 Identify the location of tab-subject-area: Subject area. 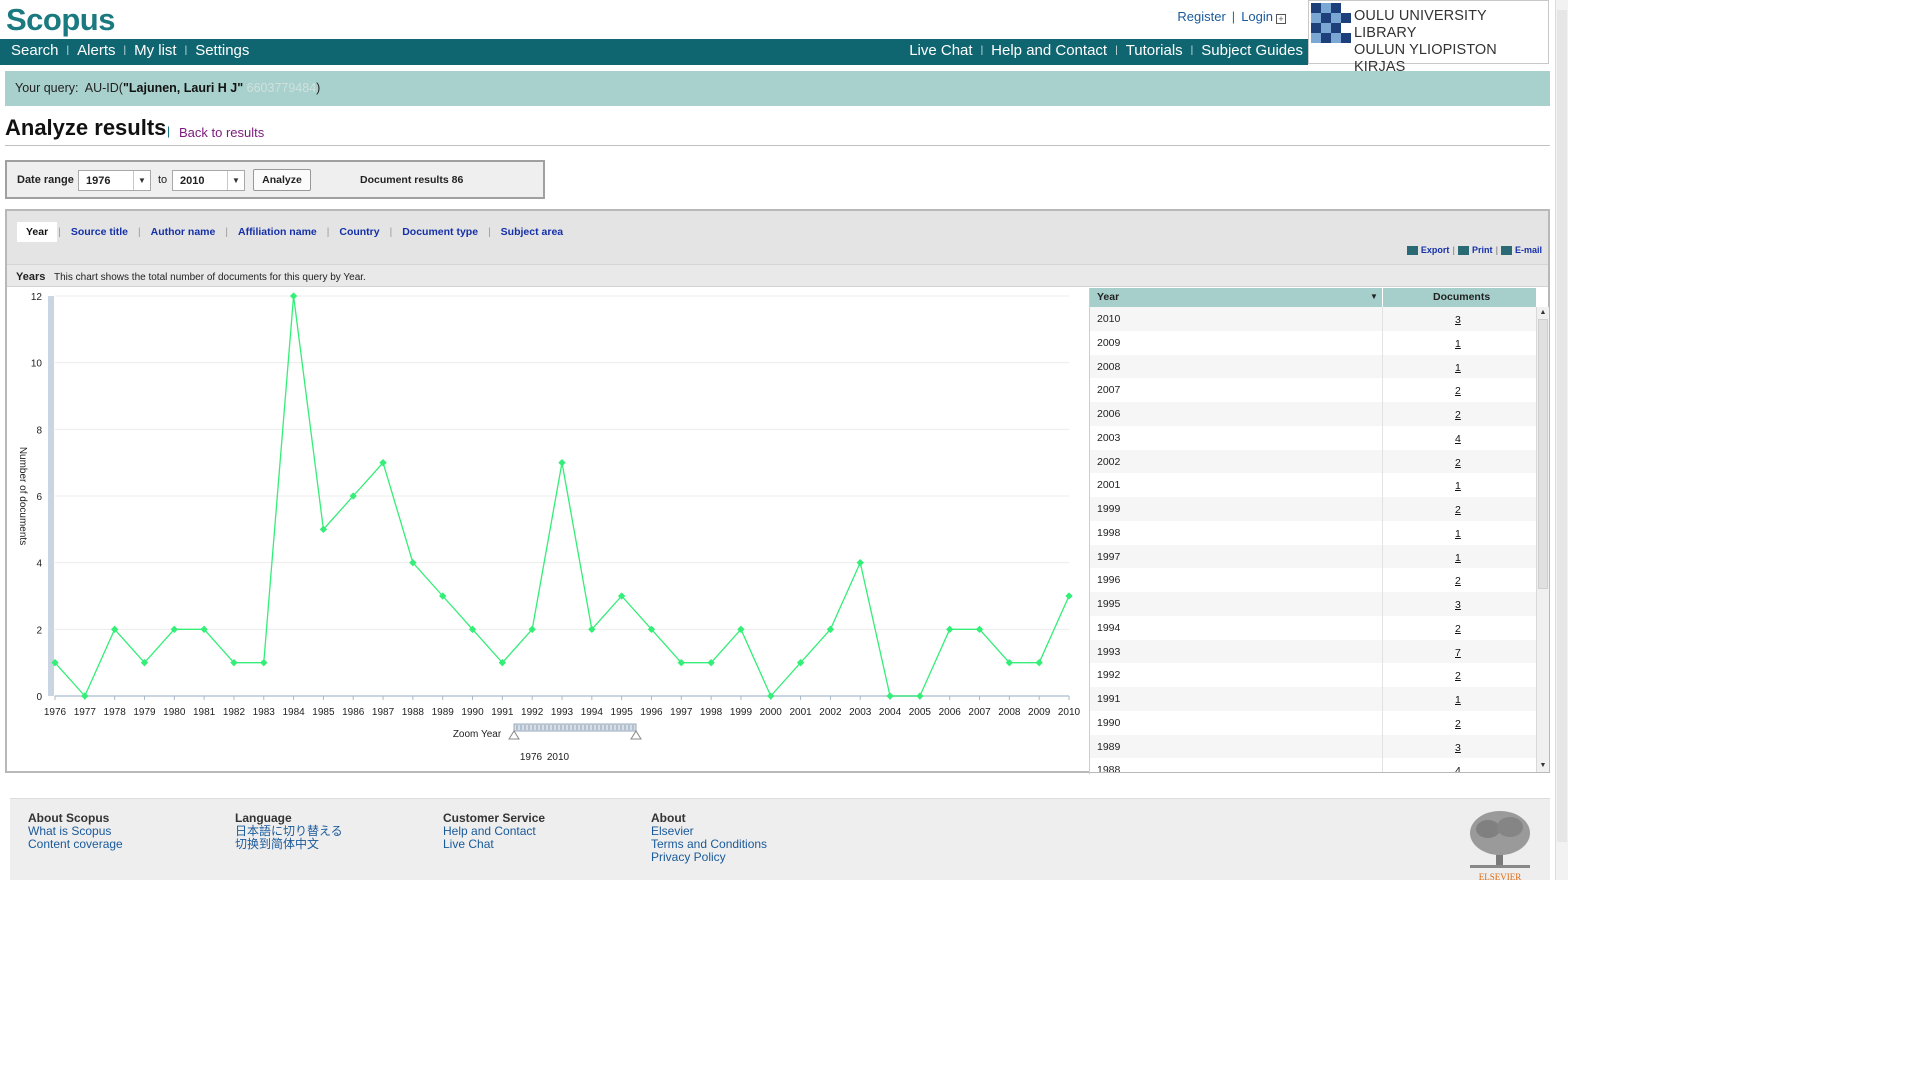
(532, 232).